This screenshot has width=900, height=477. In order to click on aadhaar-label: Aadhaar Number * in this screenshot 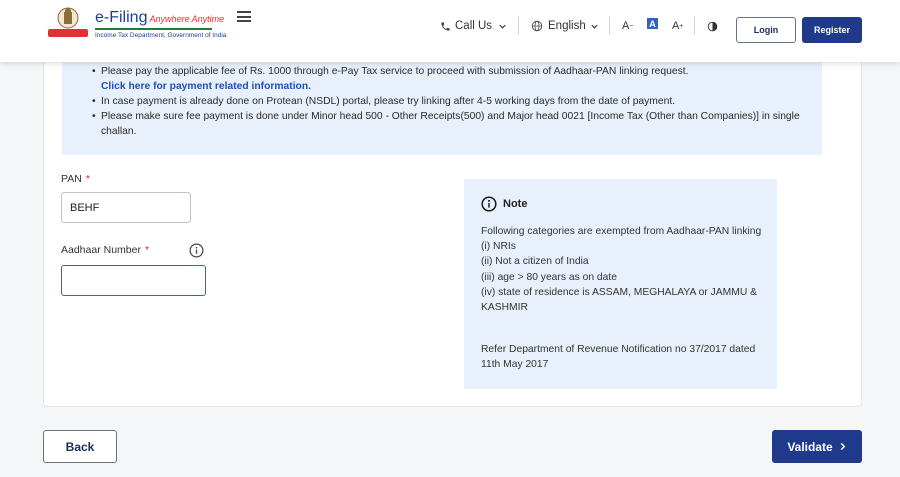, I will do `click(105, 250)`.